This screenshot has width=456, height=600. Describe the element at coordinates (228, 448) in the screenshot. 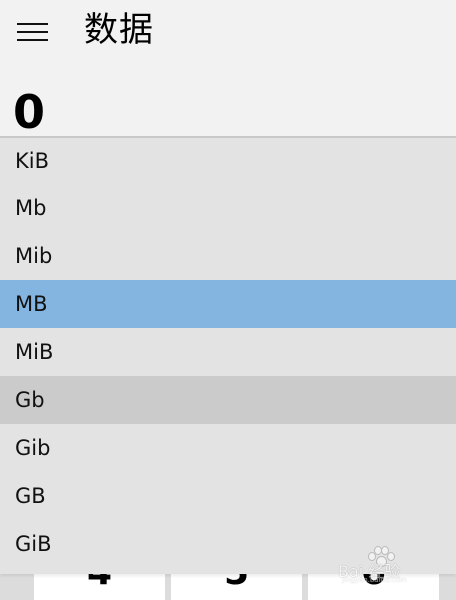

I see `unit-option-gib-bits: Gib` at that location.